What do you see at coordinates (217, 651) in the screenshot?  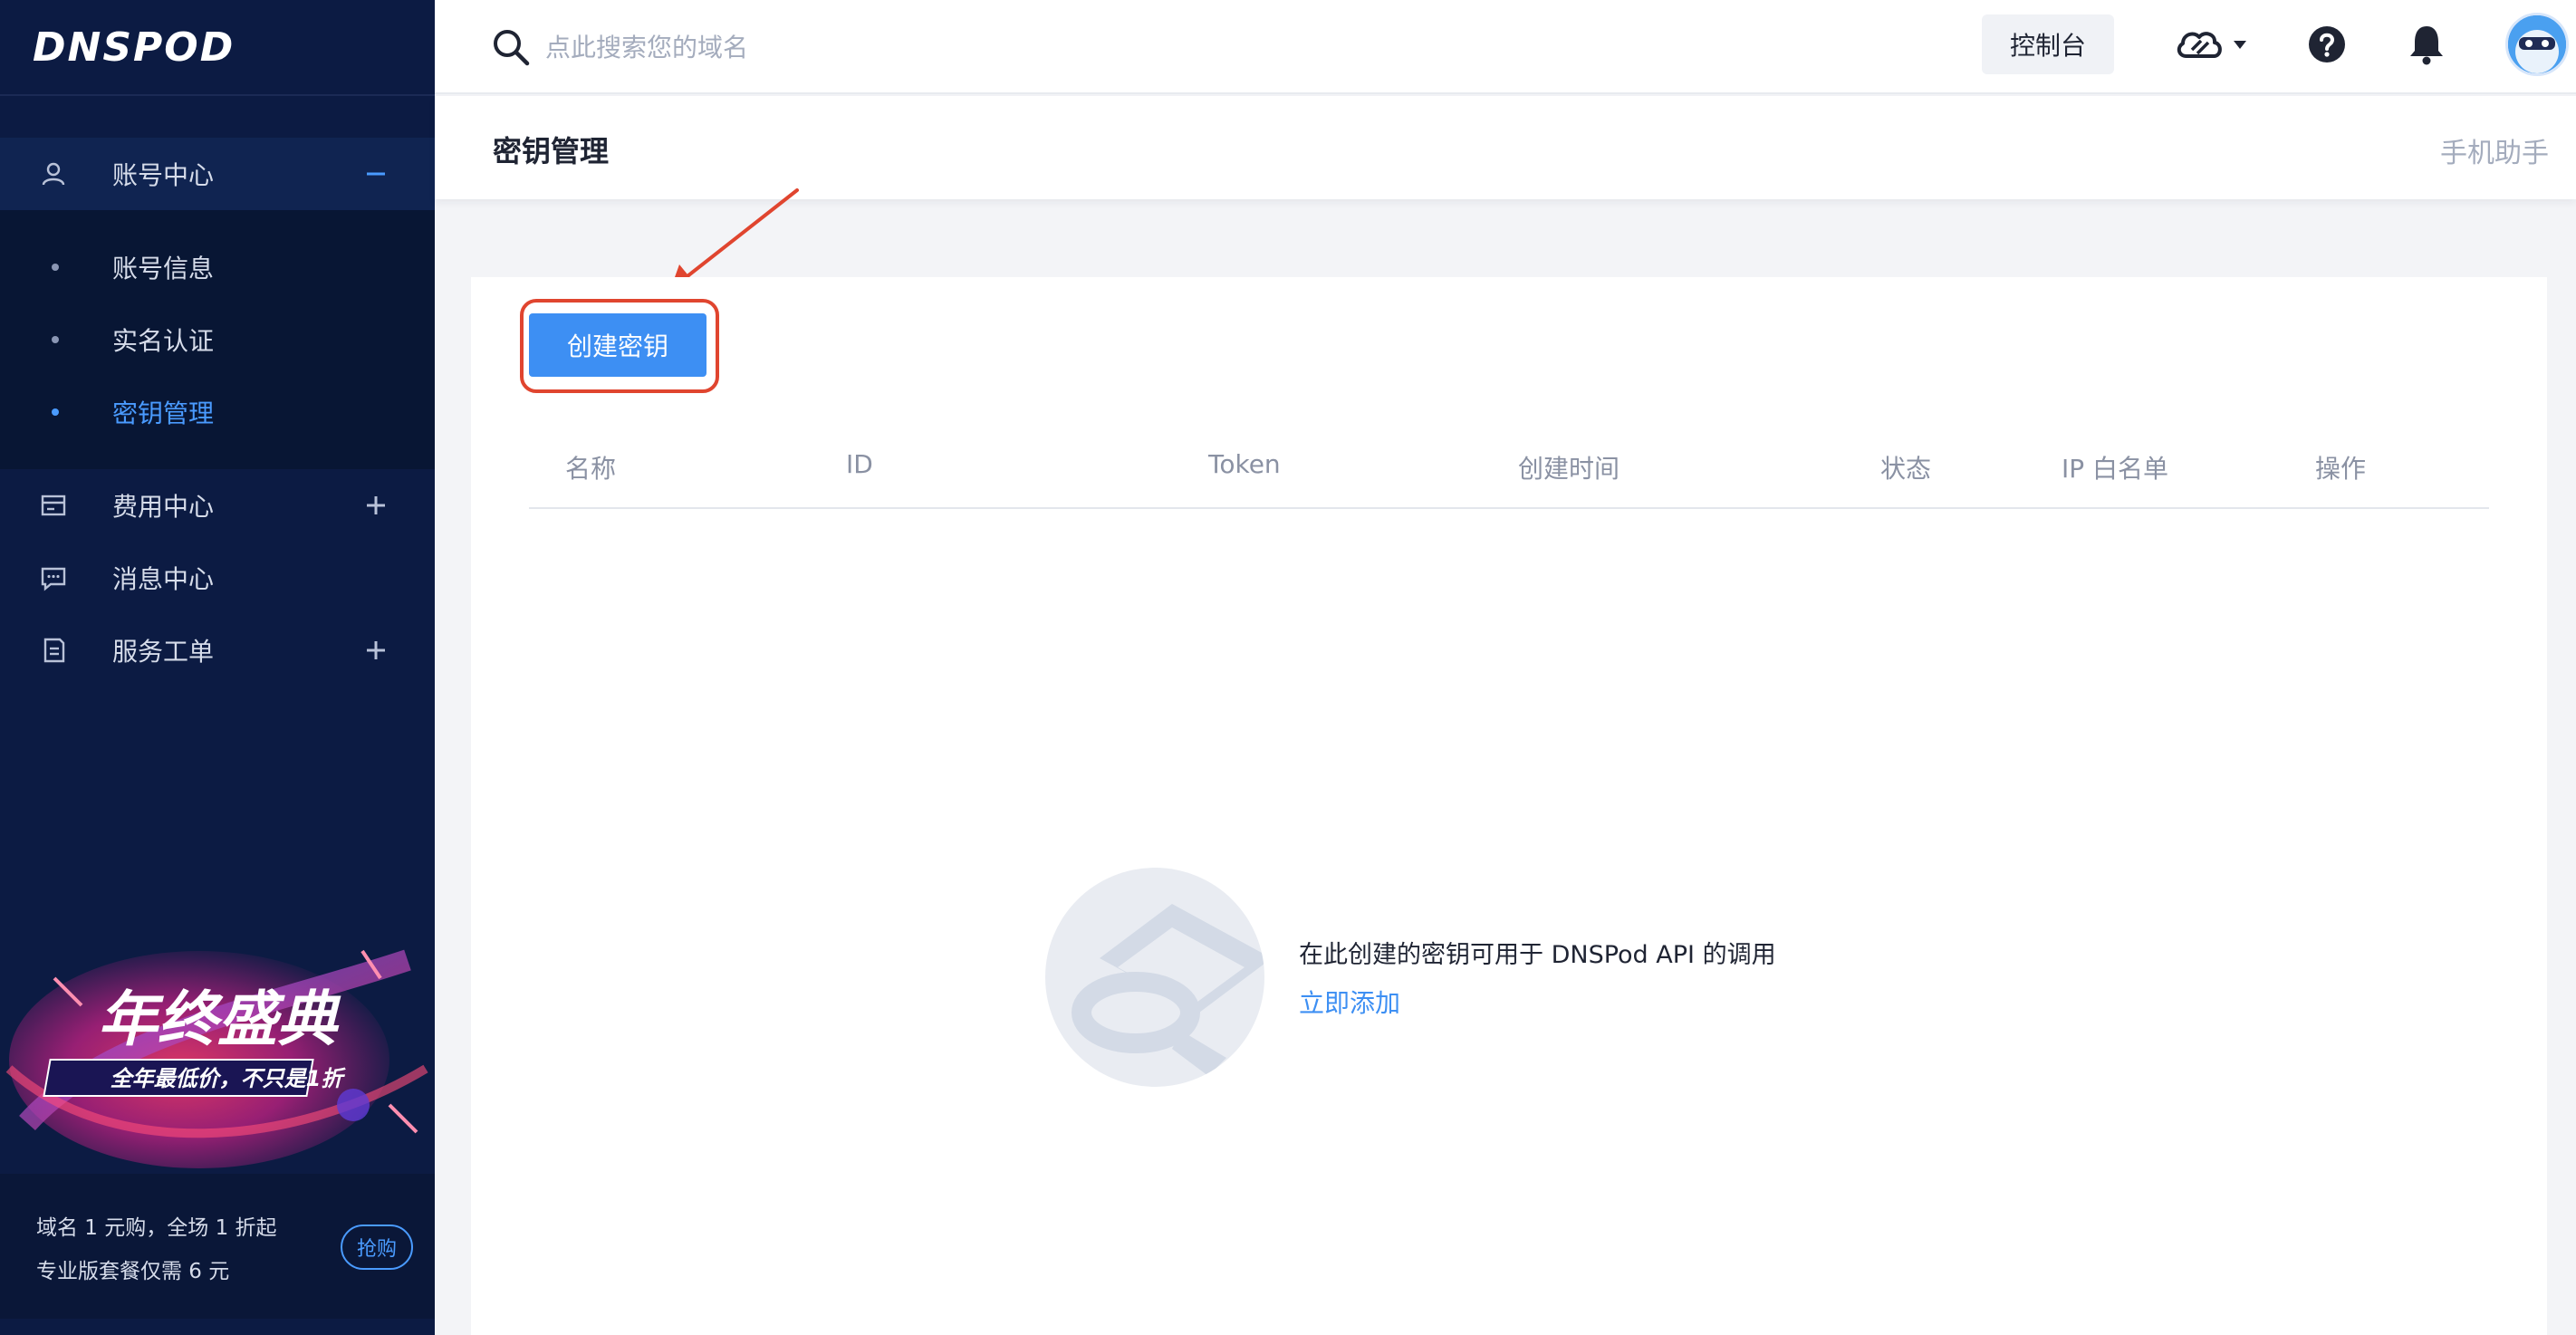 I see `sidebar-group-tickets: 服务工单` at bounding box center [217, 651].